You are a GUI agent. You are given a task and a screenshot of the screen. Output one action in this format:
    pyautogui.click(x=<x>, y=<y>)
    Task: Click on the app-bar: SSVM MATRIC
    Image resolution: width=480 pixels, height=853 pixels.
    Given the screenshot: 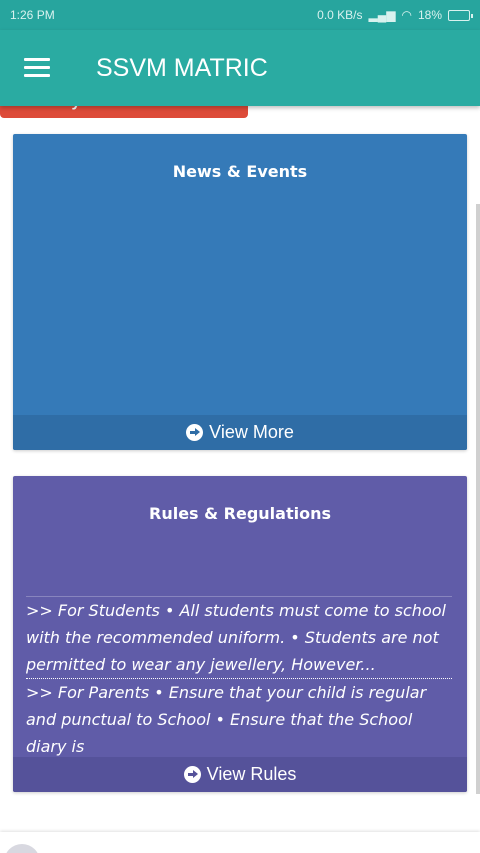 What is the action you would take?
    pyautogui.click(x=240, y=68)
    